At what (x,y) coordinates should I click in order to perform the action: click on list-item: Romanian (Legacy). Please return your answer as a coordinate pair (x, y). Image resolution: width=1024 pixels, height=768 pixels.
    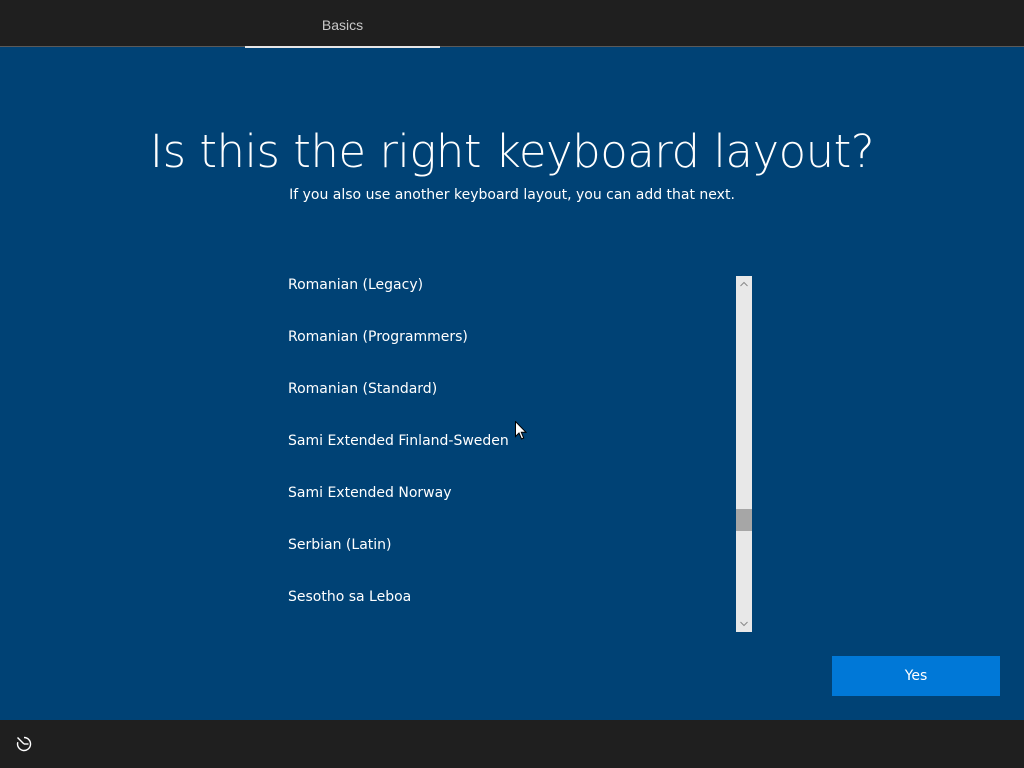
    Looking at the image, I should click on (502, 285).